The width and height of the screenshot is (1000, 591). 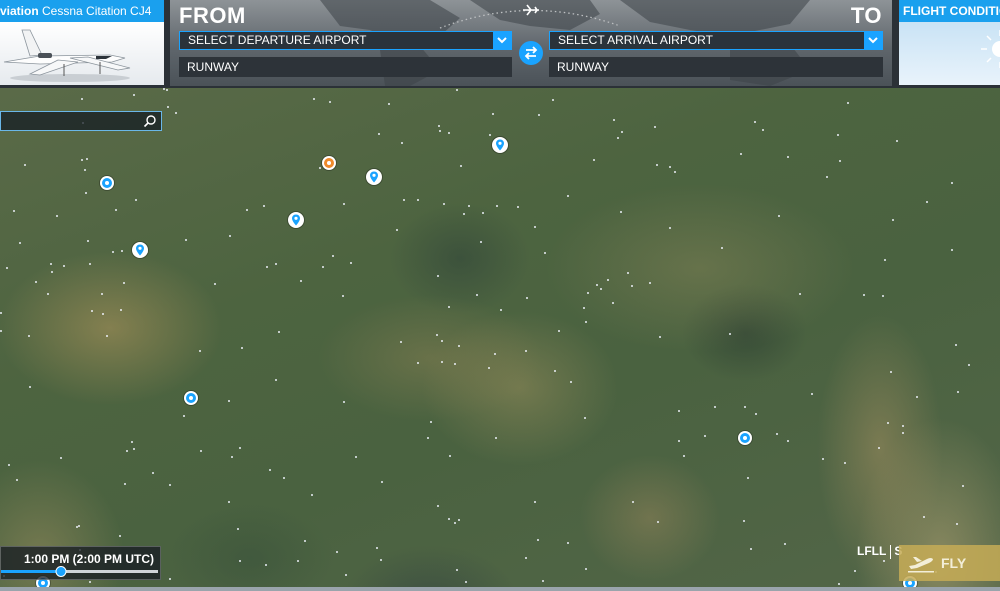 What do you see at coordinates (716, 67) in the screenshot?
I see `arrival-runway-select: RUNWAY` at bounding box center [716, 67].